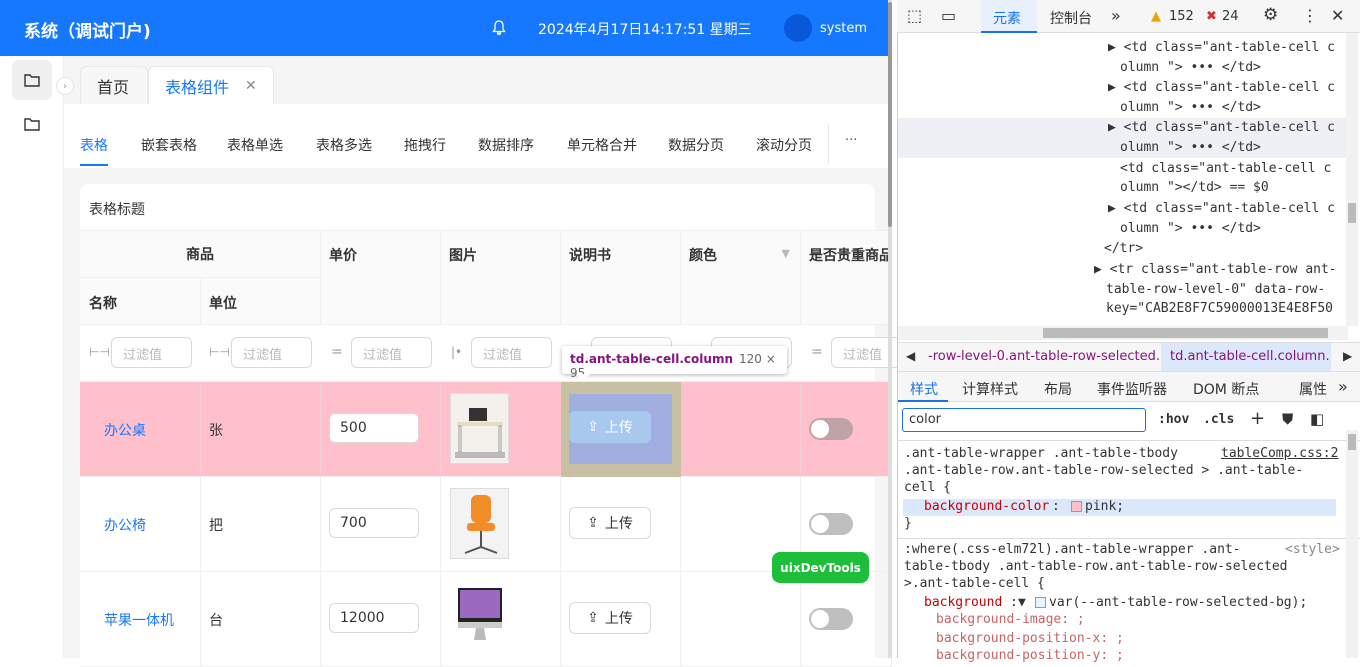  I want to click on paint-icon: ⛊, so click(1287, 419).